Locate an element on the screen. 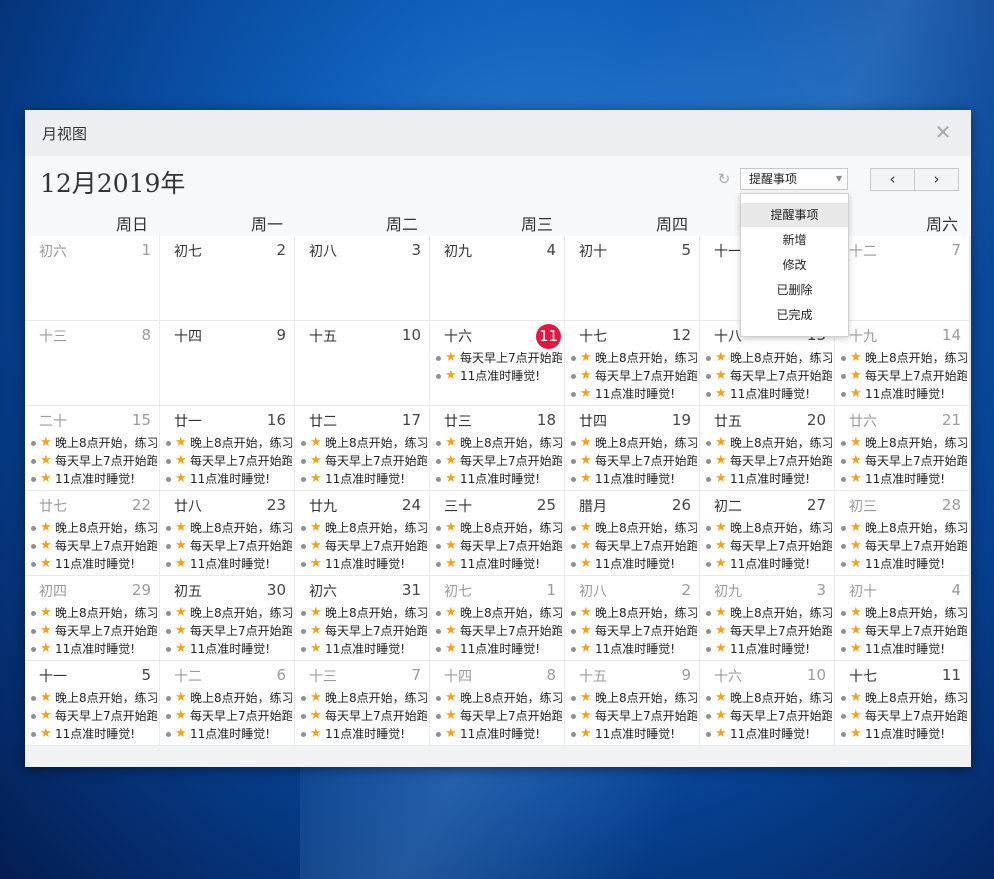 Image resolution: width=994 pixels, height=879 pixels. day-cell: 十九14★晚上8点开始，练习吉他★每天早上7点开始跑步★11点准时睡觉! is located at coordinates (902, 363).